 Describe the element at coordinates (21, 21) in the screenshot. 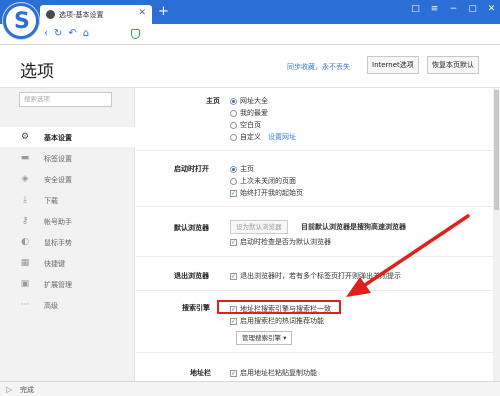

I see `browser-logo: S` at that location.